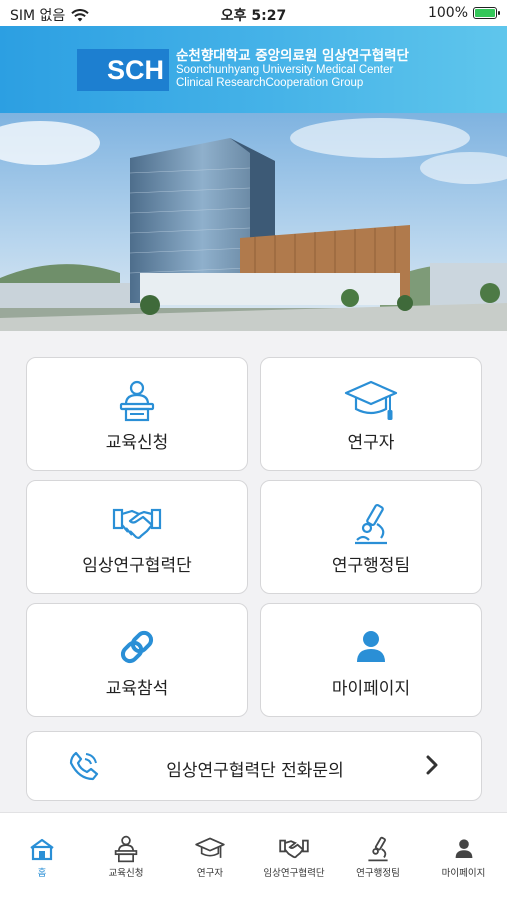  Describe the element at coordinates (210, 873) in the screenshot. I see `tab-label: 연구자` at that location.